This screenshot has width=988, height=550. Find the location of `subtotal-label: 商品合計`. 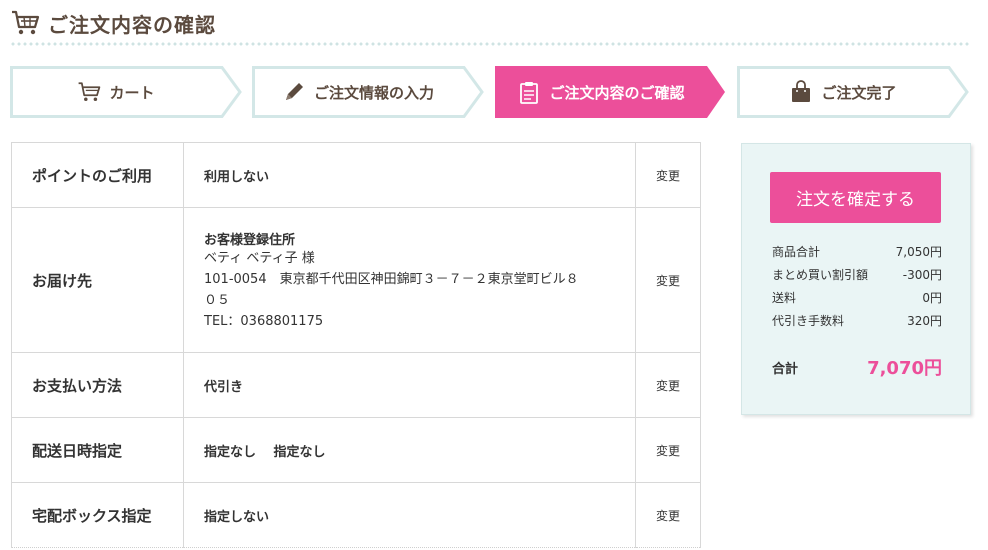

subtotal-label: 商品合計 is located at coordinates (796, 252).